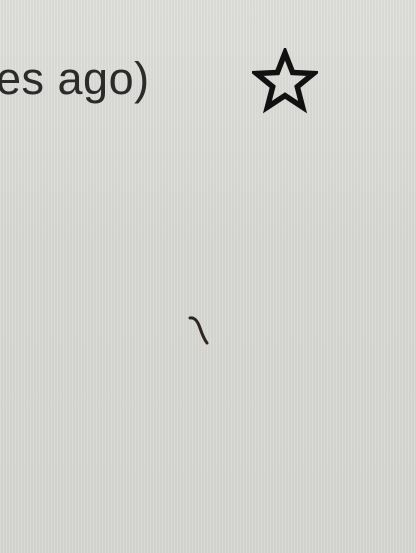 This screenshot has height=553, width=416. I want to click on email-header-row: es ago), so click(208, 83).